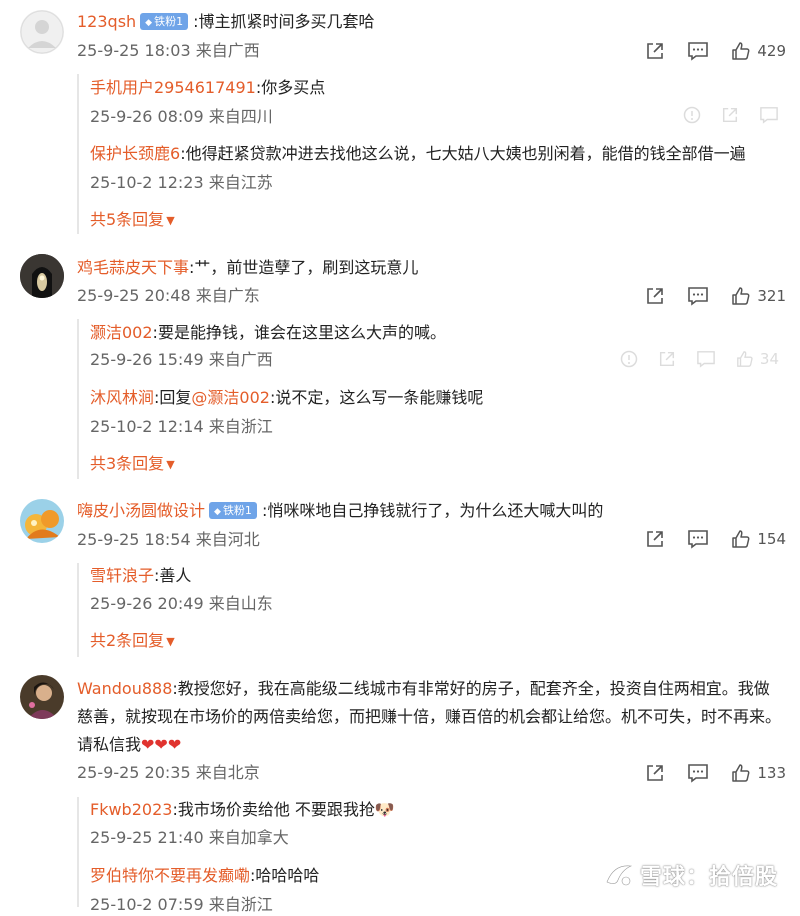 The width and height of the screenshot is (800, 916). I want to click on username-link: 罗伯特你不要再发癫嘞, so click(170, 875).